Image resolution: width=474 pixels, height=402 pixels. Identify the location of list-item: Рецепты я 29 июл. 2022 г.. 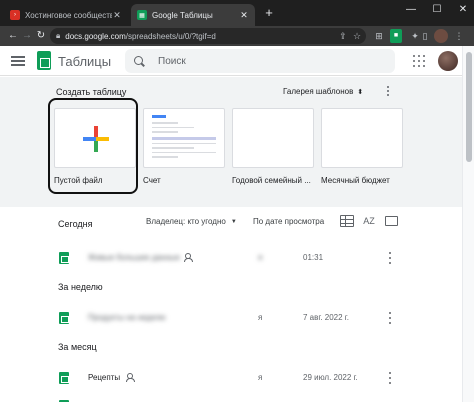
(231, 378).